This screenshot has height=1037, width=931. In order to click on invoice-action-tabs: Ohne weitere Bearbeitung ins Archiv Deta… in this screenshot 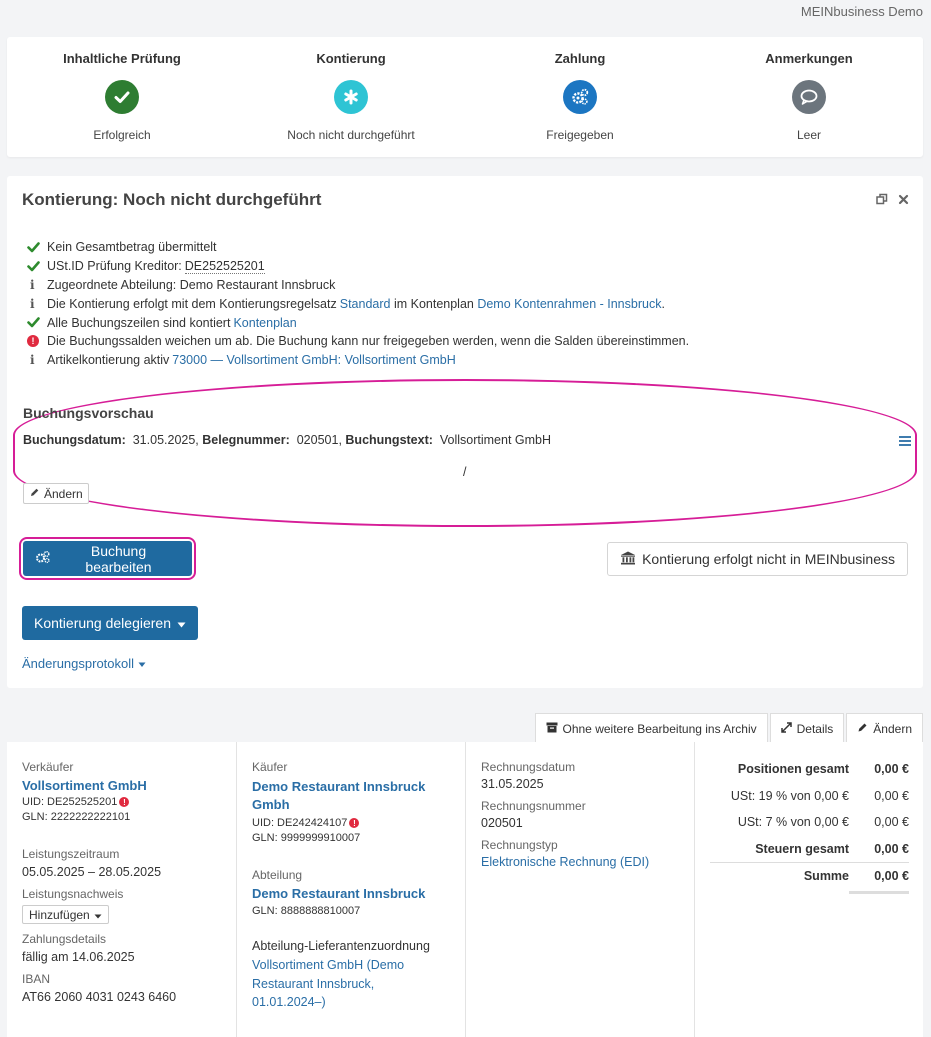, I will do `click(728, 728)`.